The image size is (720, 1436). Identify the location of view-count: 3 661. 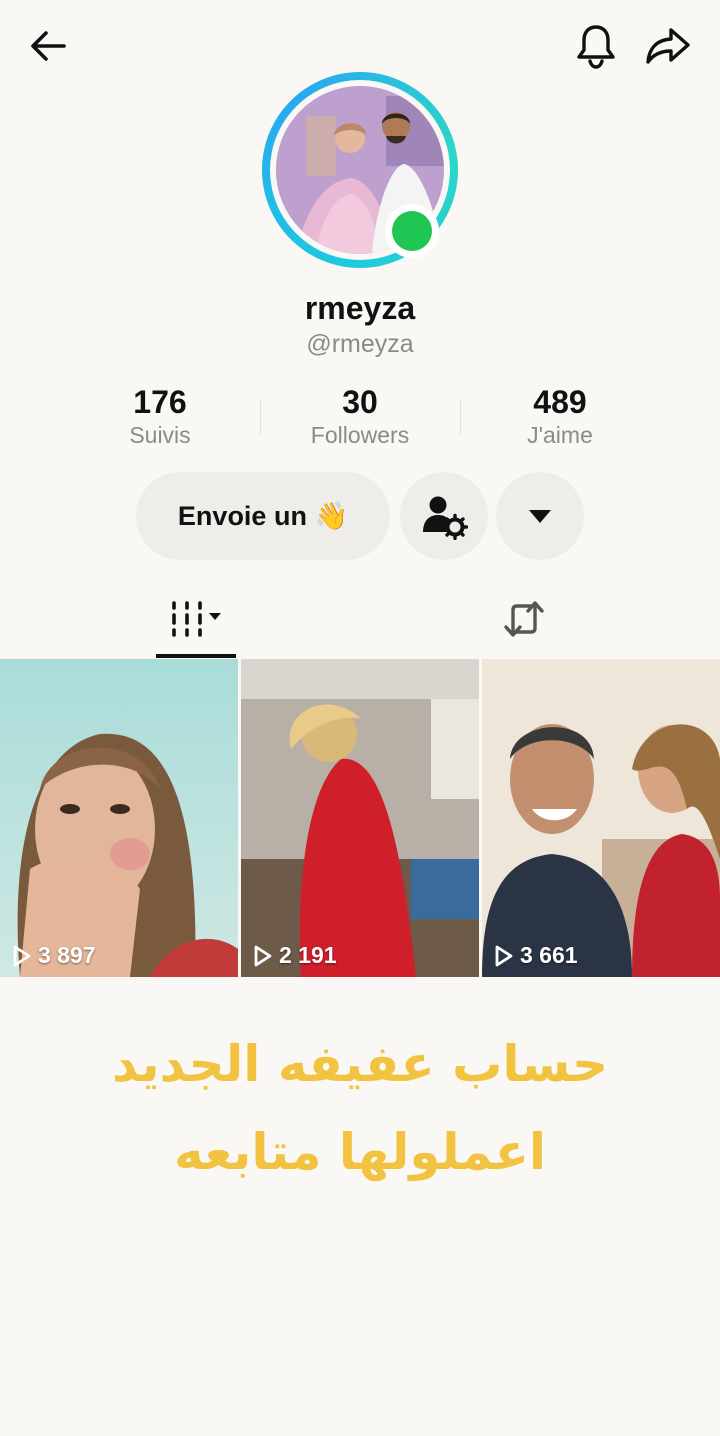
(536, 955).